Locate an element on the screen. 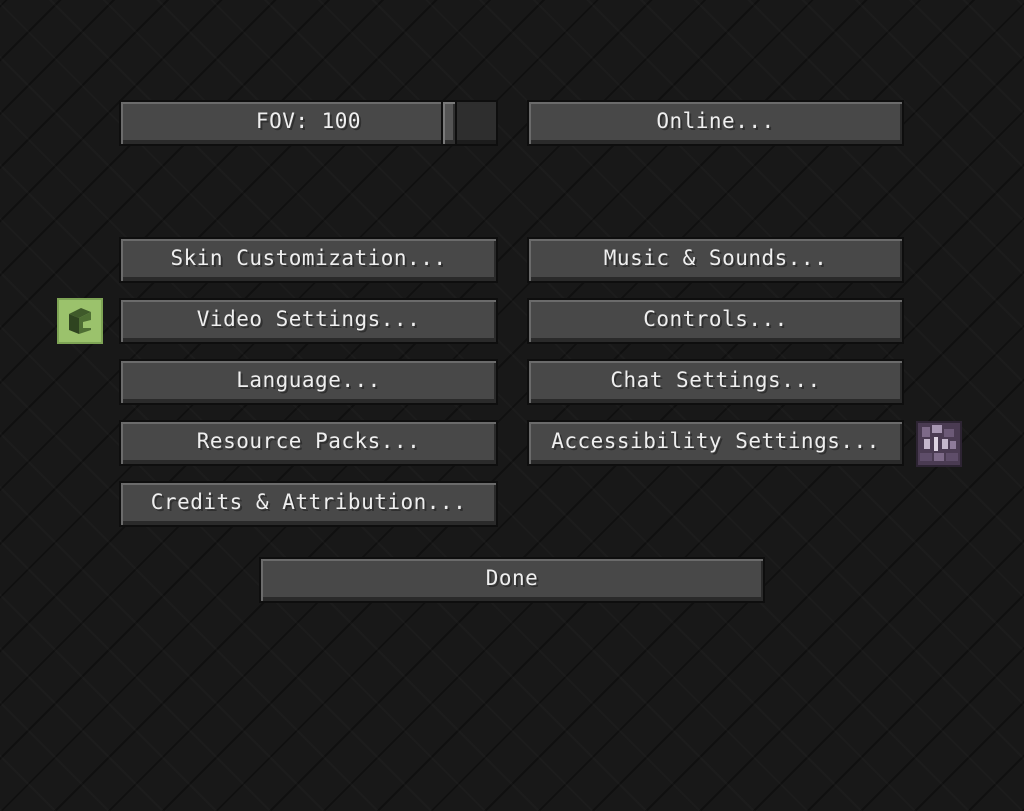 Image resolution: width=1024 pixels, height=811 pixels. green-cube-icon is located at coordinates (80, 321).